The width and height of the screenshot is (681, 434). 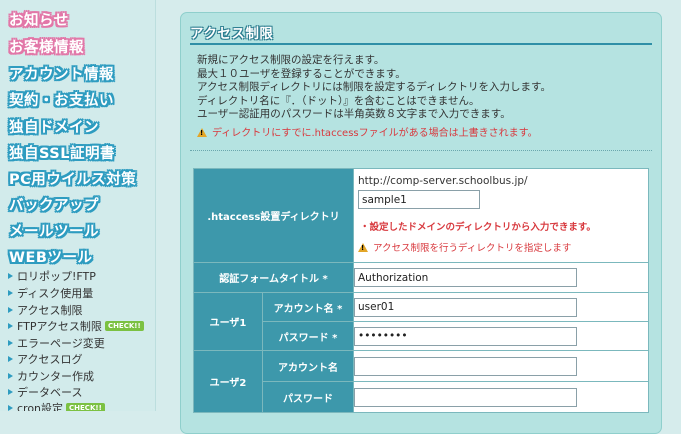 I want to click on sidebar-subitem-ftp-access-restriction: FTPアクセス制限 CHECK!!, so click(x=76, y=326).